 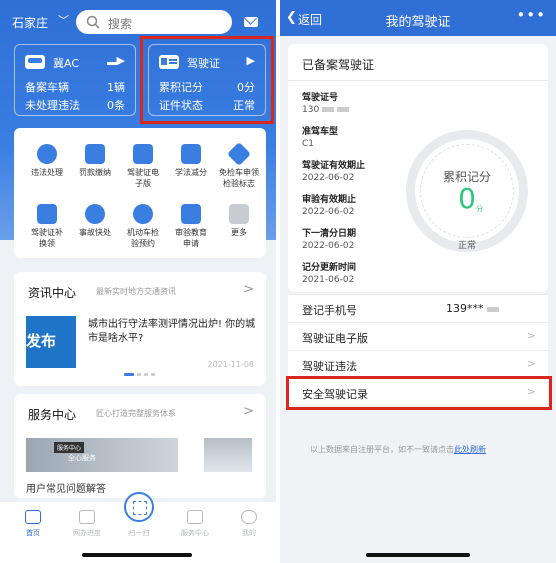 What do you see at coordinates (320, 138) in the screenshot?
I see `field-vehicle-class: 准驾车型 C1` at bounding box center [320, 138].